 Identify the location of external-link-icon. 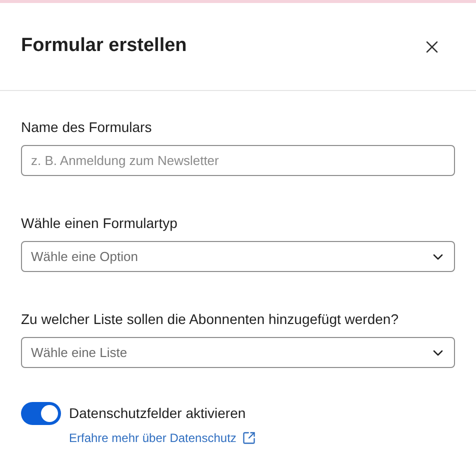
(249, 438).